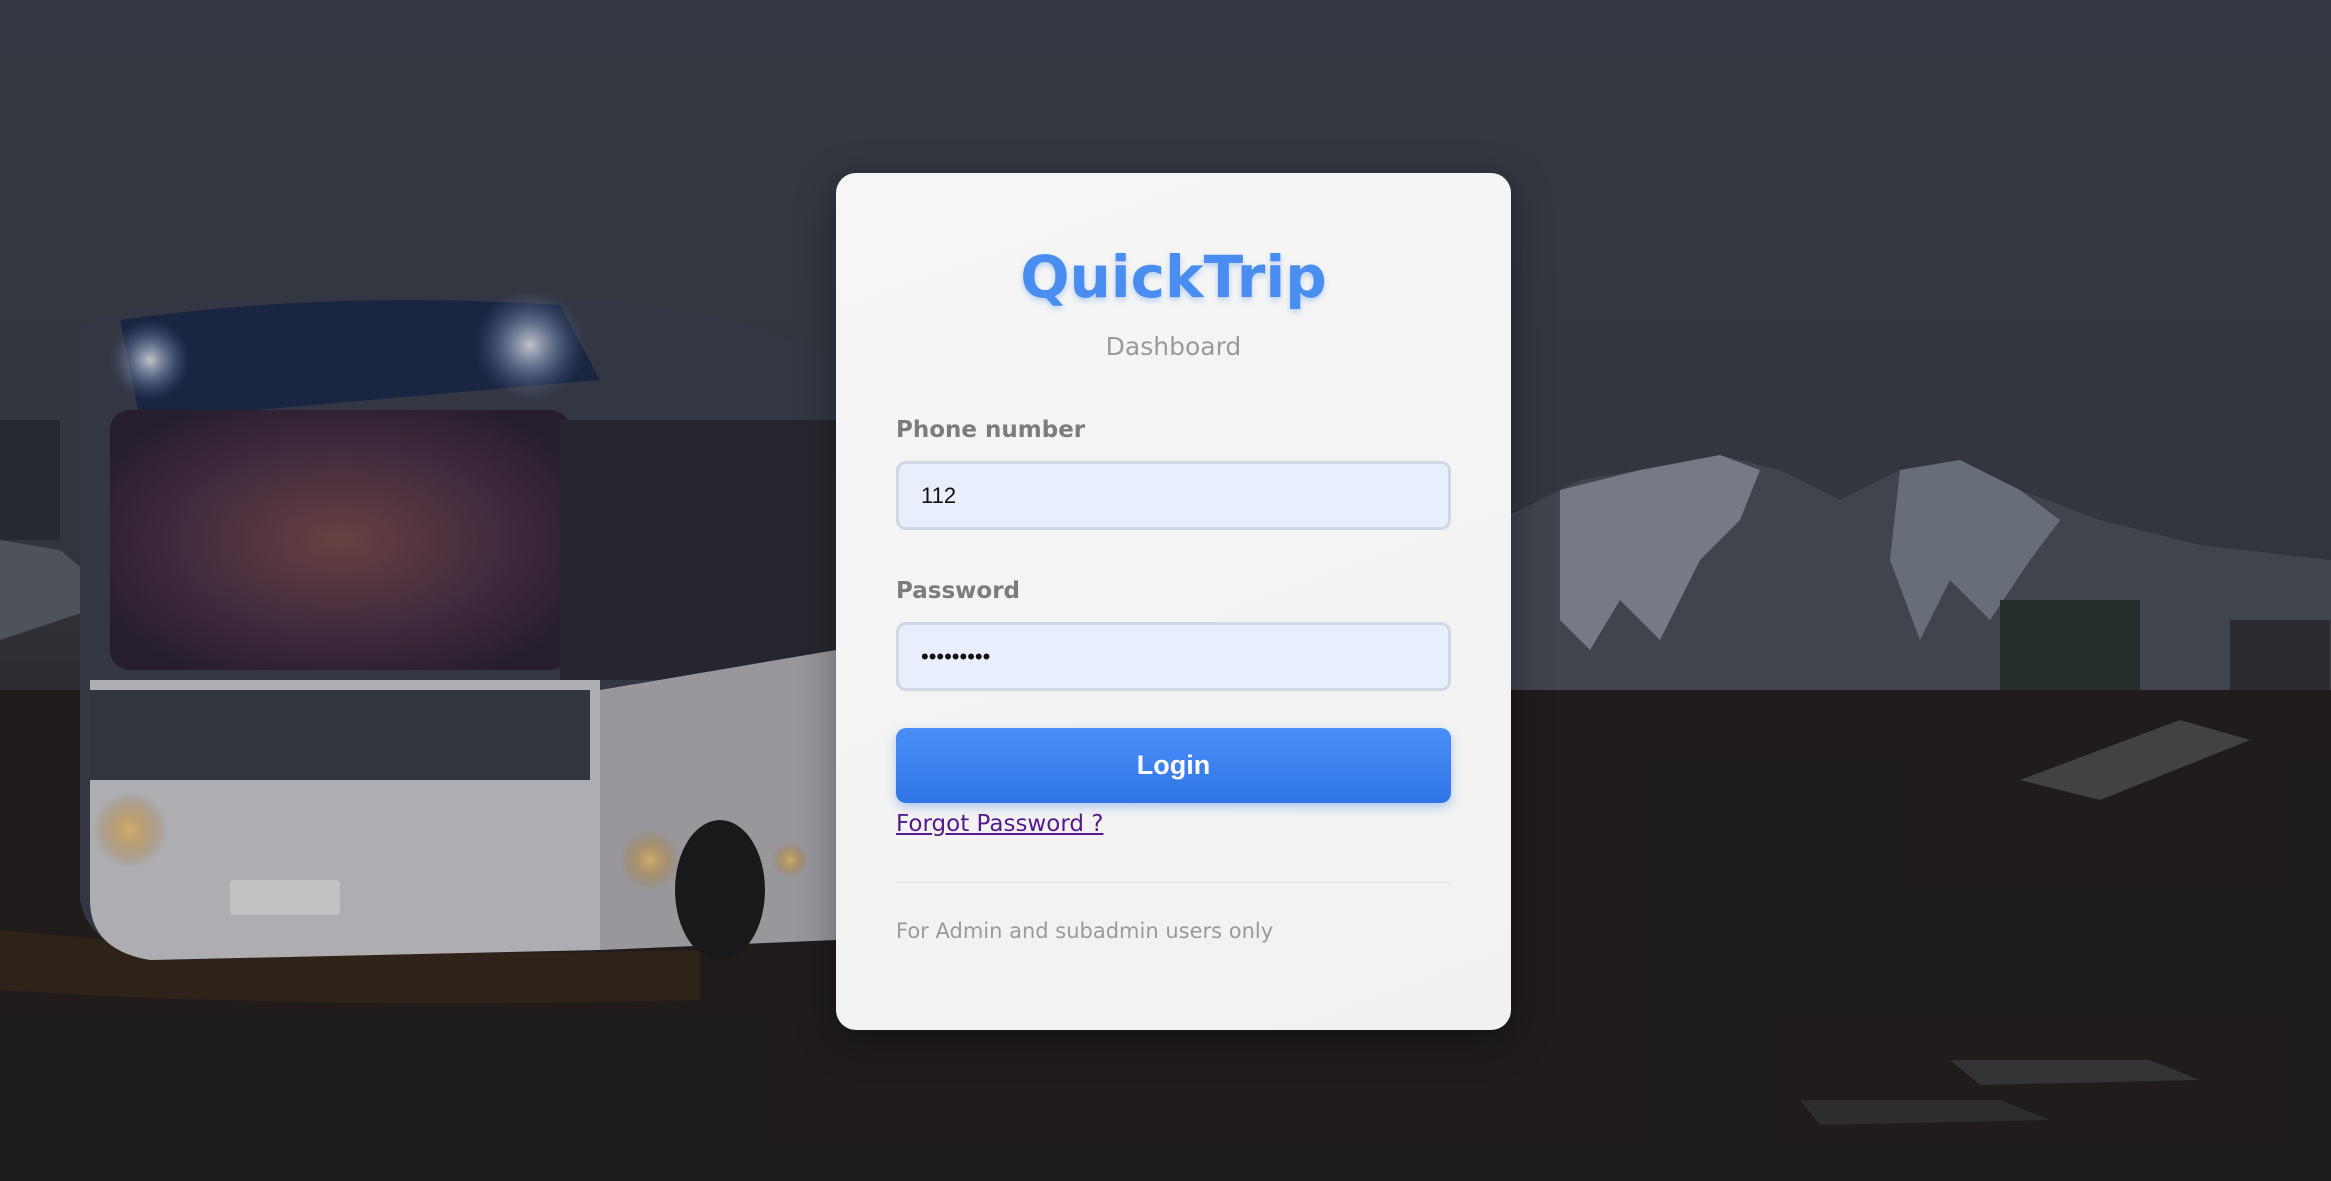 The image size is (2331, 1181). I want to click on login-button: Login, so click(1173, 765).